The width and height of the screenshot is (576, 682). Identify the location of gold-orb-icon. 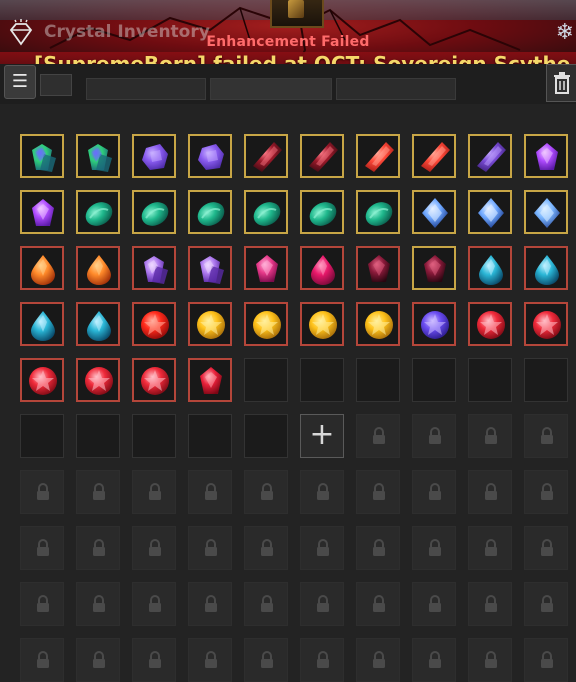
(267, 325).